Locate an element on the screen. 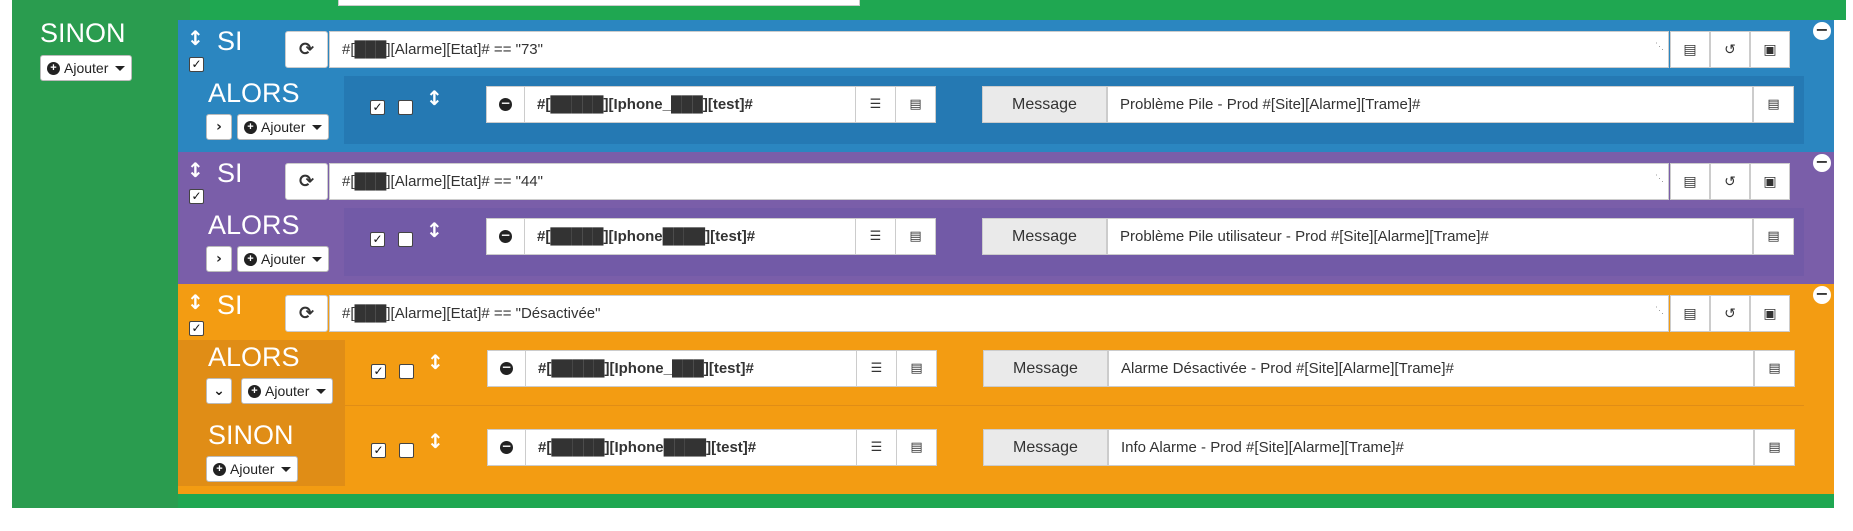 The width and height of the screenshot is (1853, 531). bottom-strip is located at coordinates (1006, 501).